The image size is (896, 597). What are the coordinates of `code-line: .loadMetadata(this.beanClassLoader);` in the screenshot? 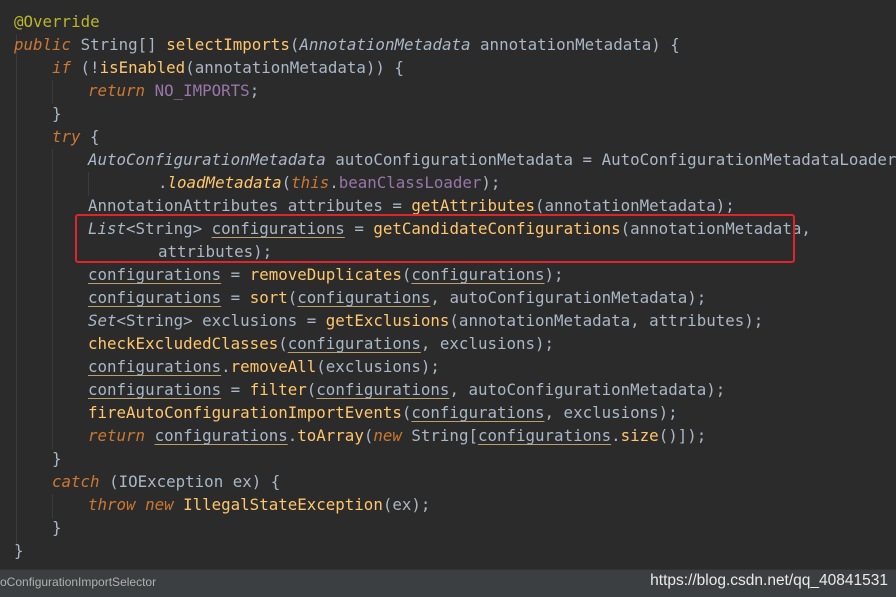 It's located at (329, 182).